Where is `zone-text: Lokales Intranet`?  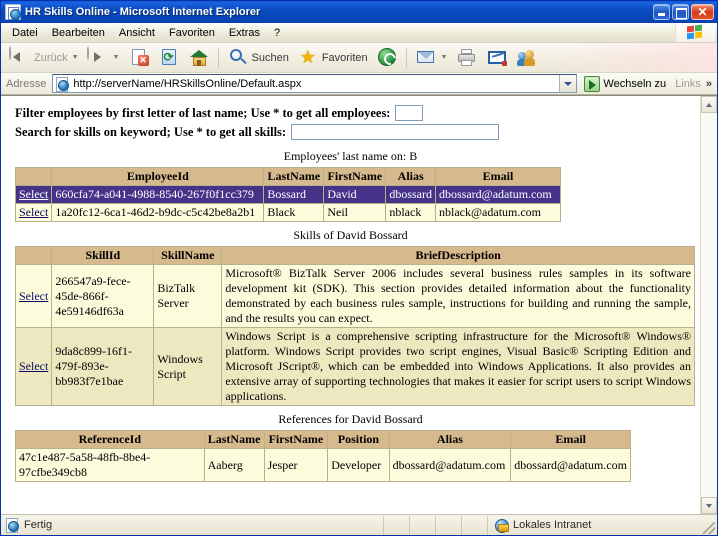
zone-text: Lokales Intranet is located at coordinates (552, 525).